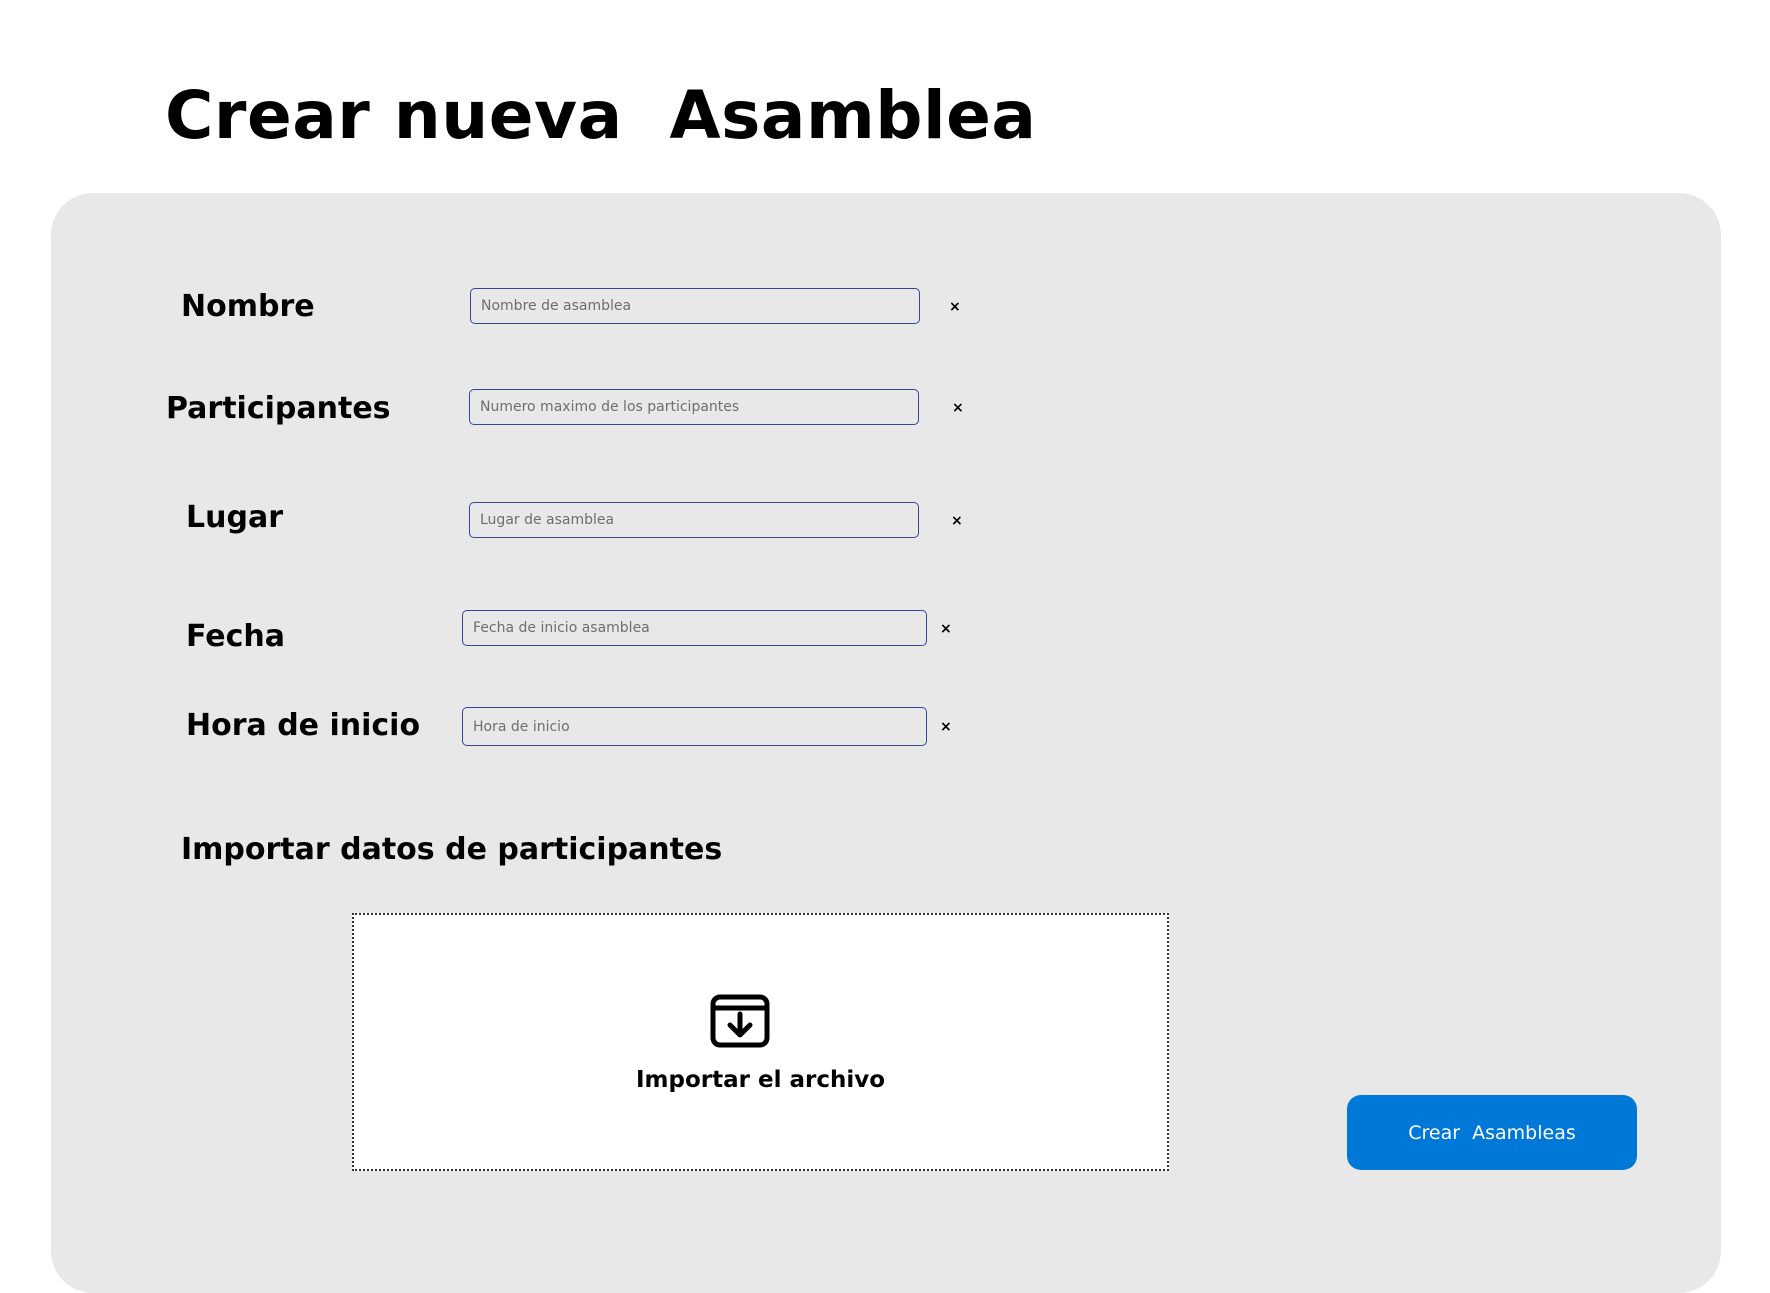 The image size is (1770, 1293). I want to click on clear-participantes-button: ×, so click(958, 408).